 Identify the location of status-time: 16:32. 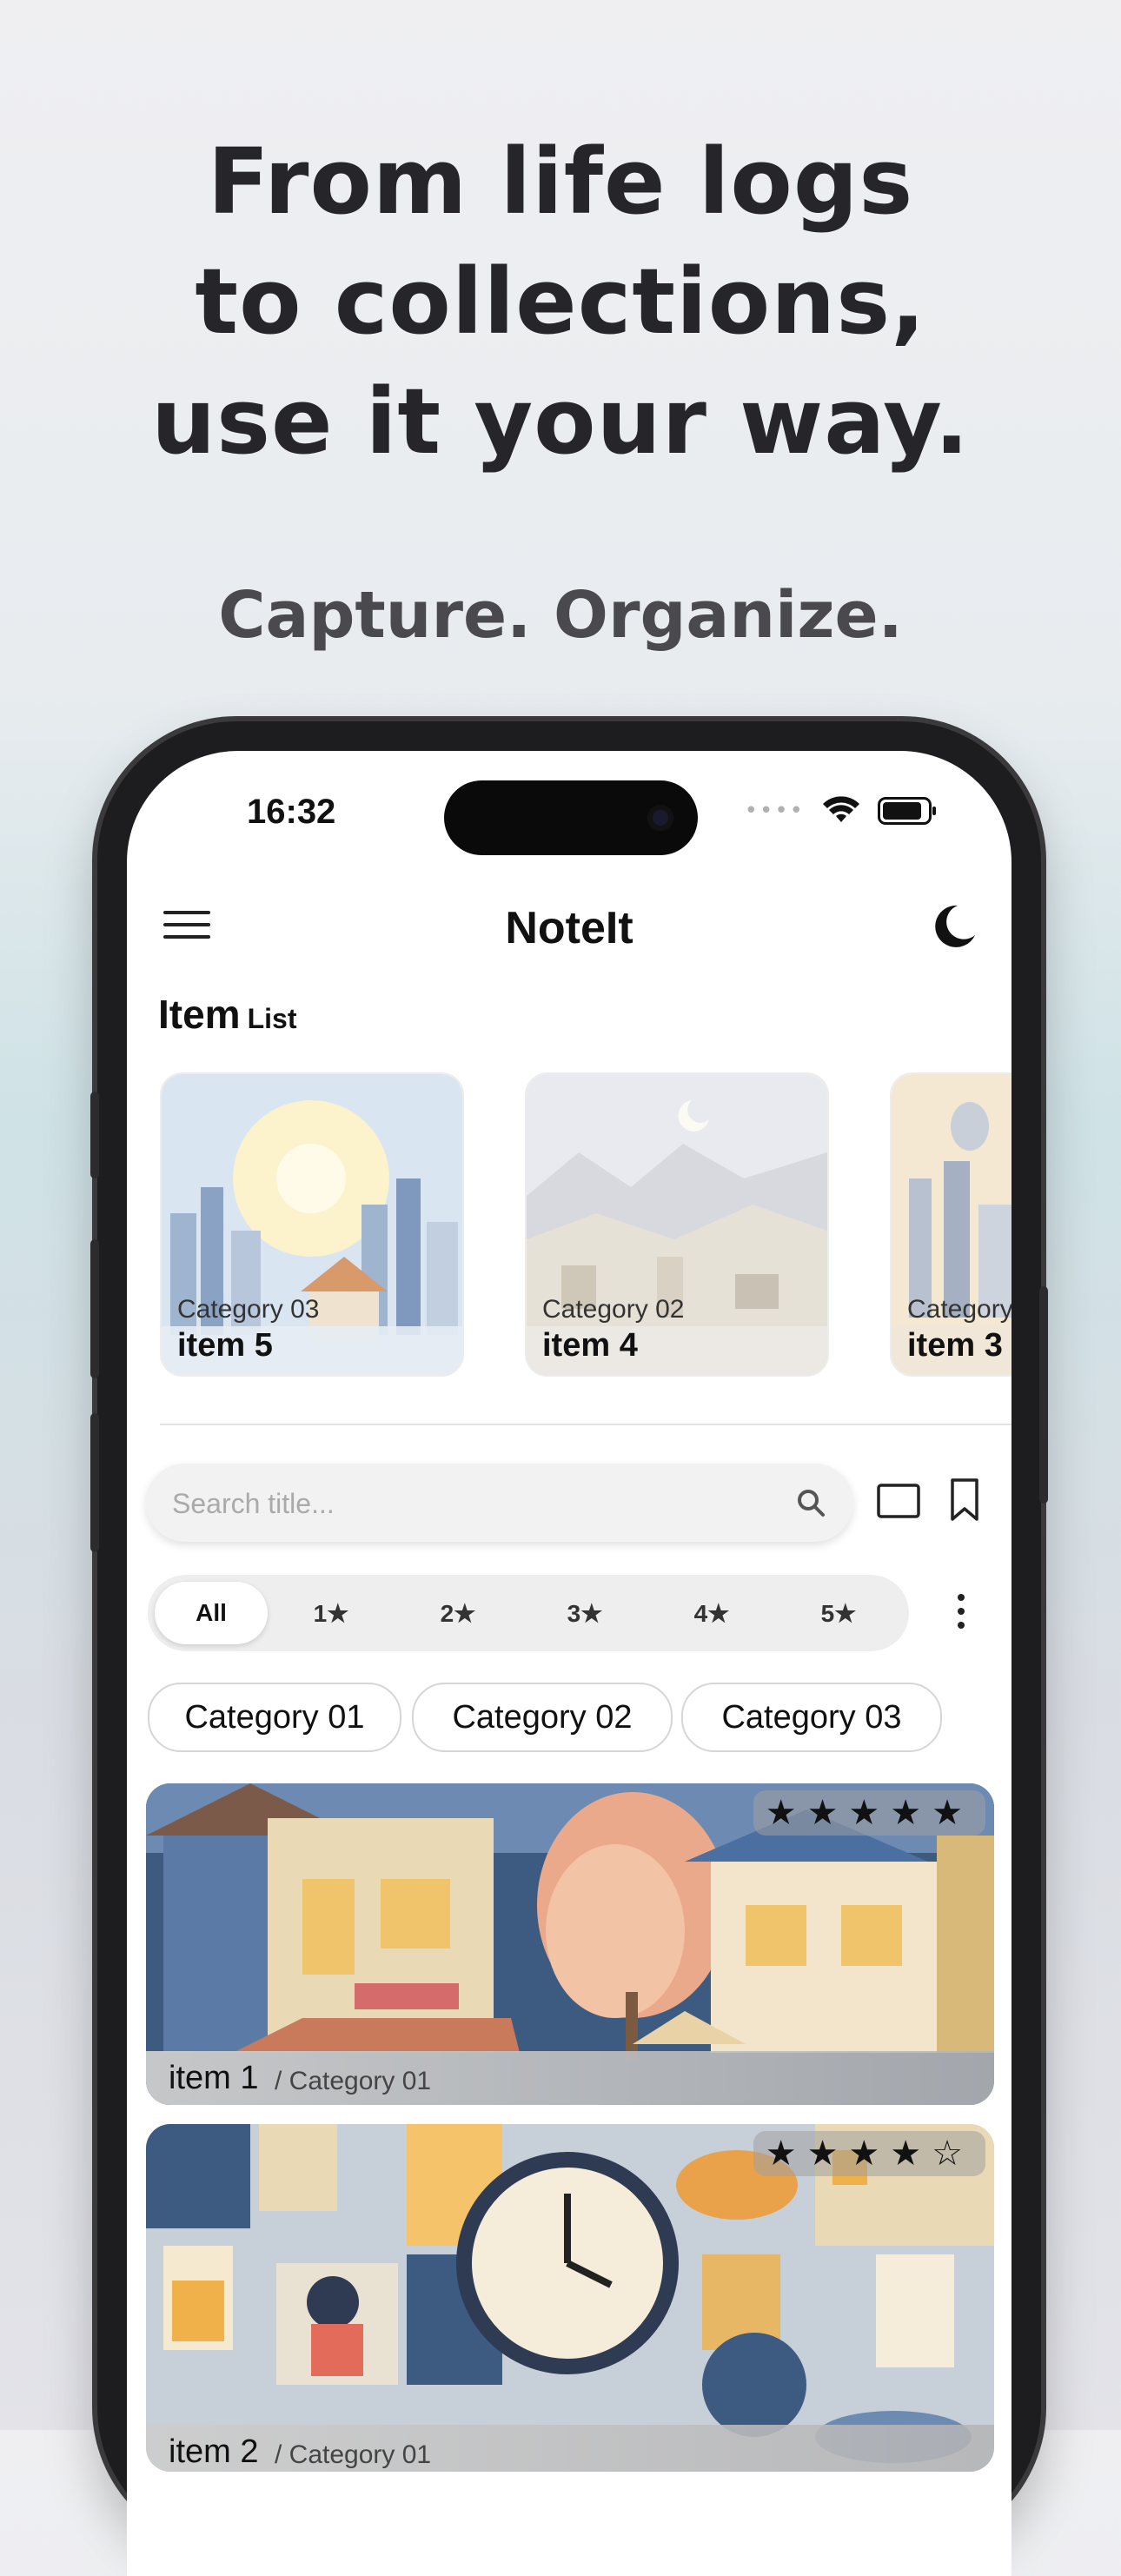
(291, 812).